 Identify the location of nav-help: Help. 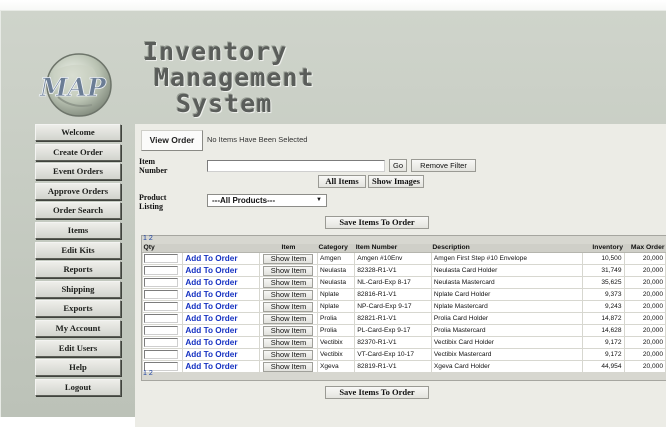
(78, 368).